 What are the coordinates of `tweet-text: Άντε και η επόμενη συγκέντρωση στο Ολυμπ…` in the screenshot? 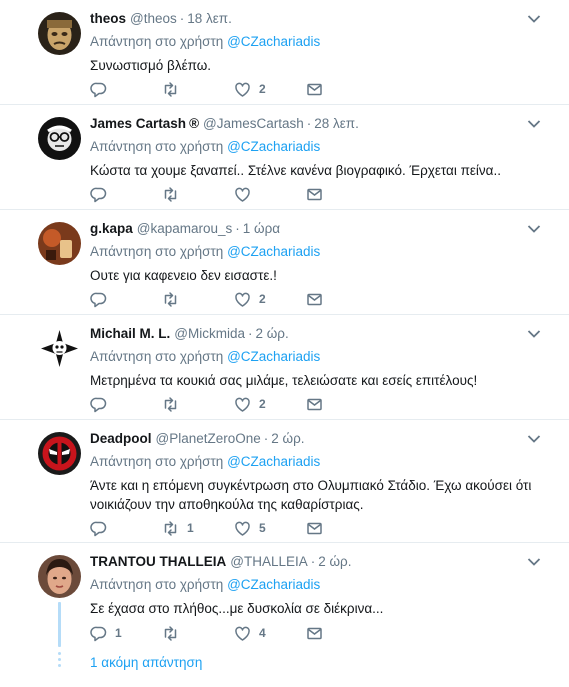 It's located at (311, 495).